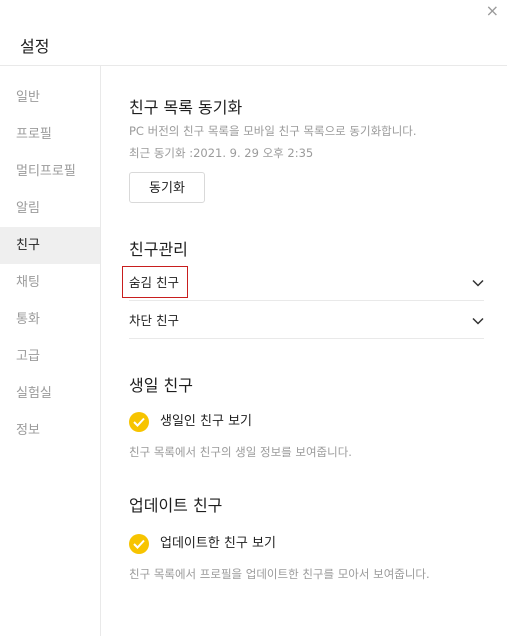 This screenshot has height=636, width=507. What do you see at coordinates (279, 574) in the screenshot?
I see `updated-description: 친구 목록에서 프로필을 업데이트한 친구를 모아서 보여줍니다.` at bounding box center [279, 574].